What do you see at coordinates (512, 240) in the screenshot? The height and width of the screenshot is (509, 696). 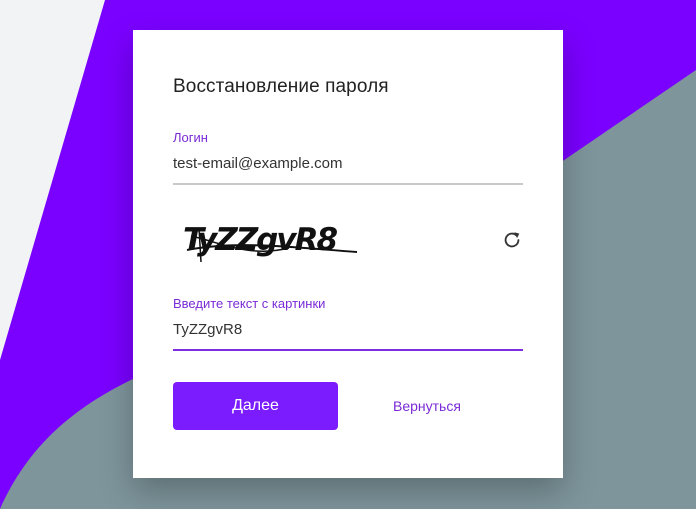 I see `refresh-icon` at bounding box center [512, 240].